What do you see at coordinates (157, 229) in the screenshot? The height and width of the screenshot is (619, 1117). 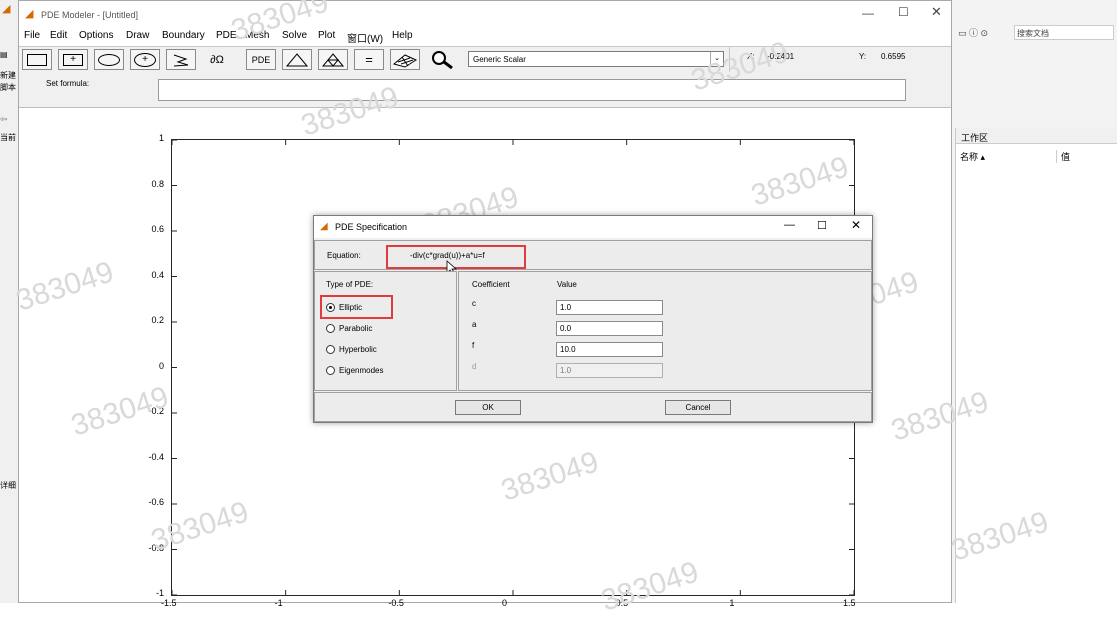 I see `y-tick-label: 0.6` at bounding box center [157, 229].